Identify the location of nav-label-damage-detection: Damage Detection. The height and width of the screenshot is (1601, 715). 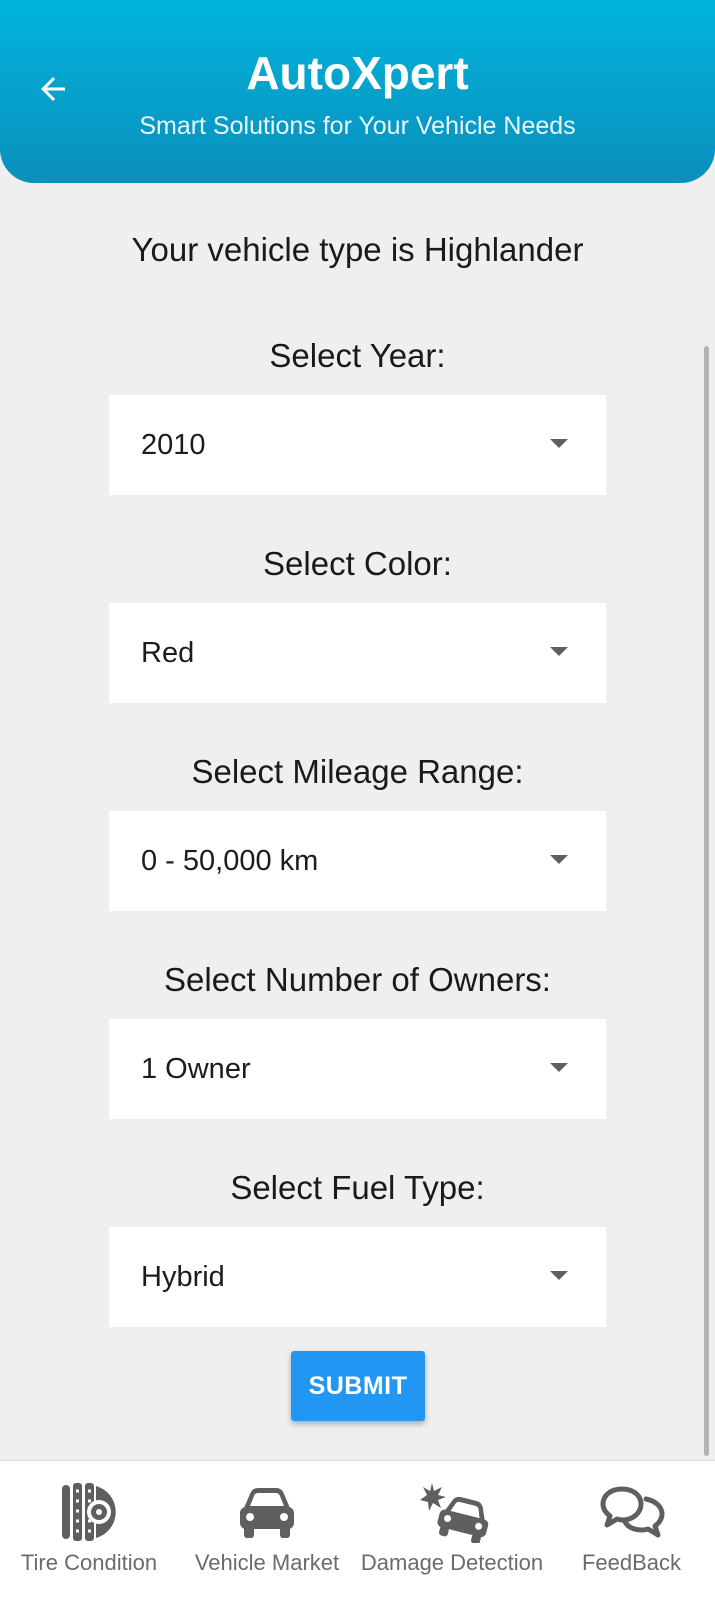
(452, 1562).